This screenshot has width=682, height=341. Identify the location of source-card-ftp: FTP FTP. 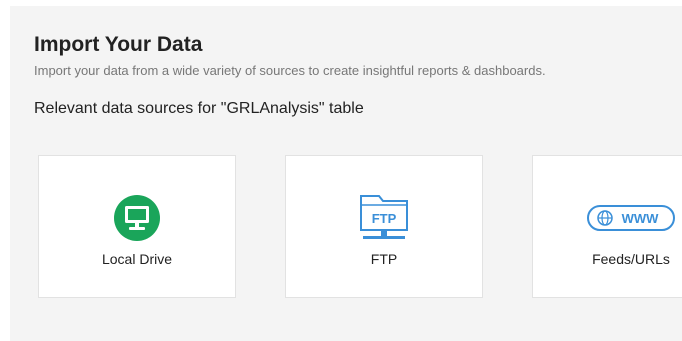
(384, 226).